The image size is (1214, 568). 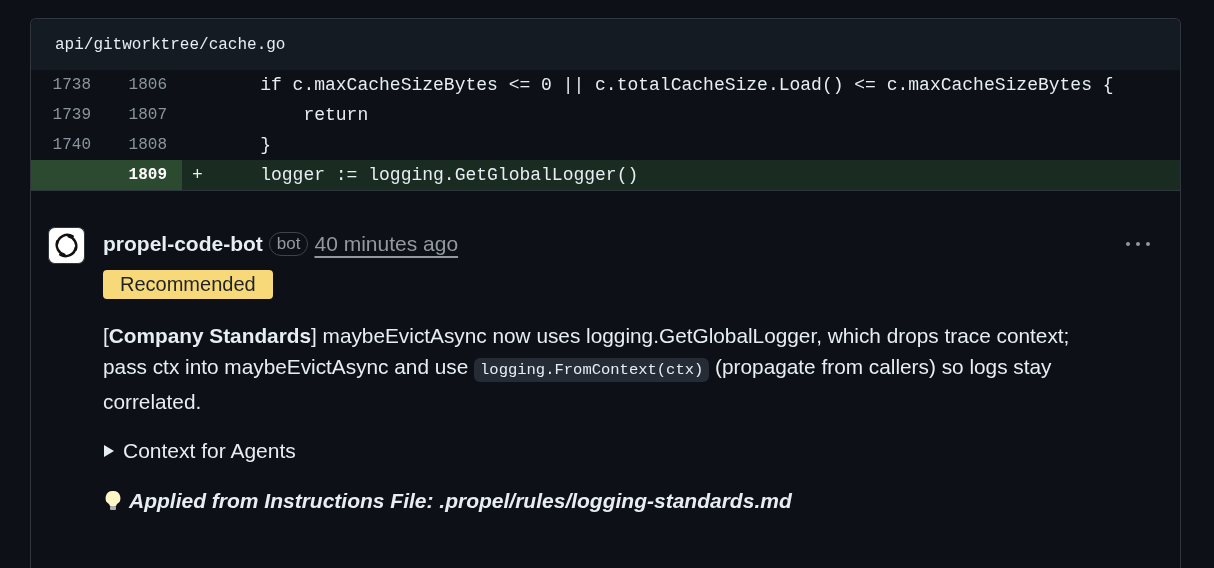 What do you see at coordinates (386, 244) in the screenshot?
I see `timestamp-link: 40 minutes ago` at bounding box center [386, 244].